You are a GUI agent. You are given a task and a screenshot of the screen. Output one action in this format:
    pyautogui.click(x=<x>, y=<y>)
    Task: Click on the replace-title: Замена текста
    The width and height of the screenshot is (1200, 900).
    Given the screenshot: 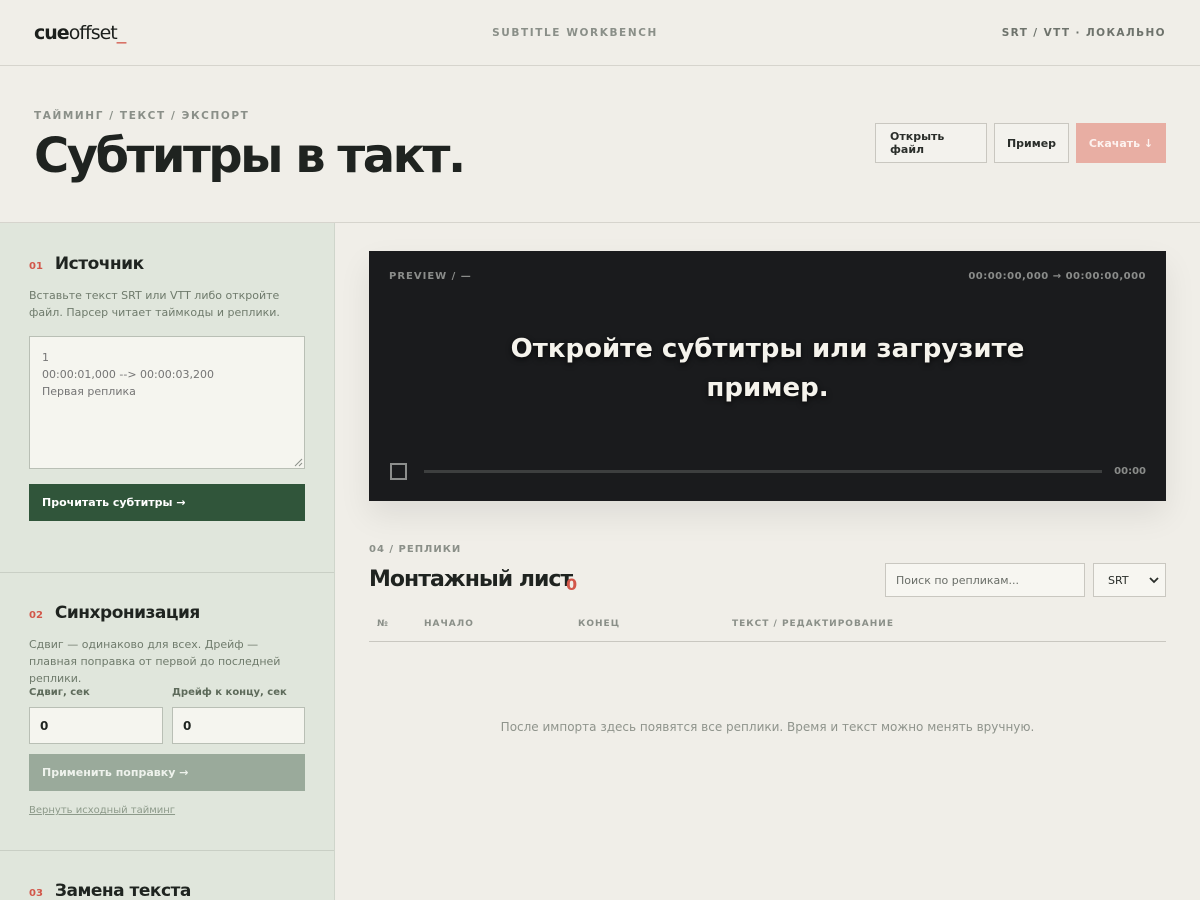 What is the action you would take?
    pyautogui.click(x=122, y=890)
    